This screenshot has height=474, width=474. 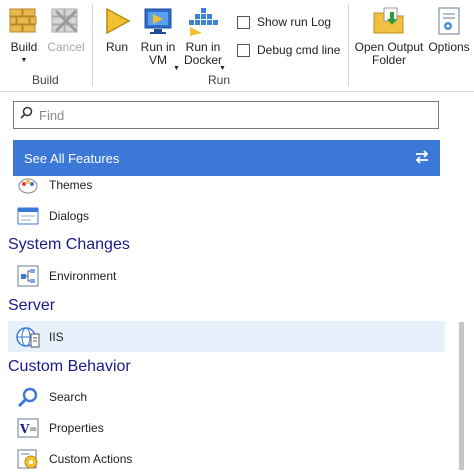 What do you see at coordinates (66, 47) in the screenshot?
I see `cancel-button-label: Cancel` at bounding box center [66, 47].